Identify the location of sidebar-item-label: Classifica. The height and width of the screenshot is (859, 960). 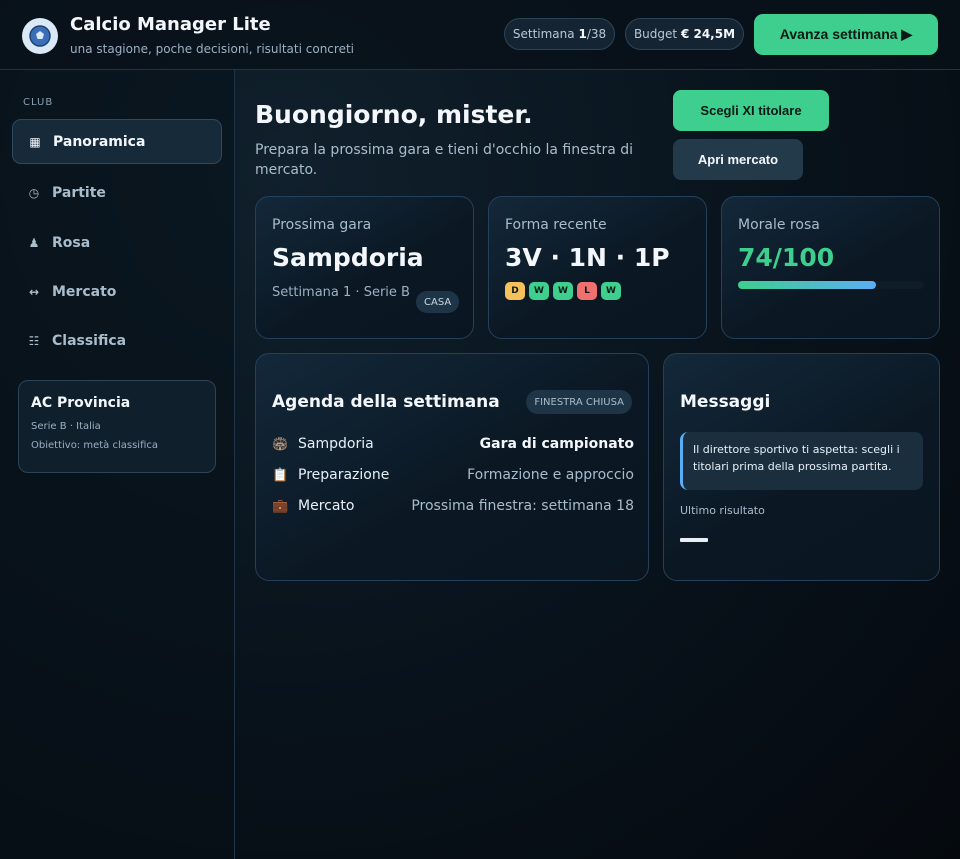
(89, 340).